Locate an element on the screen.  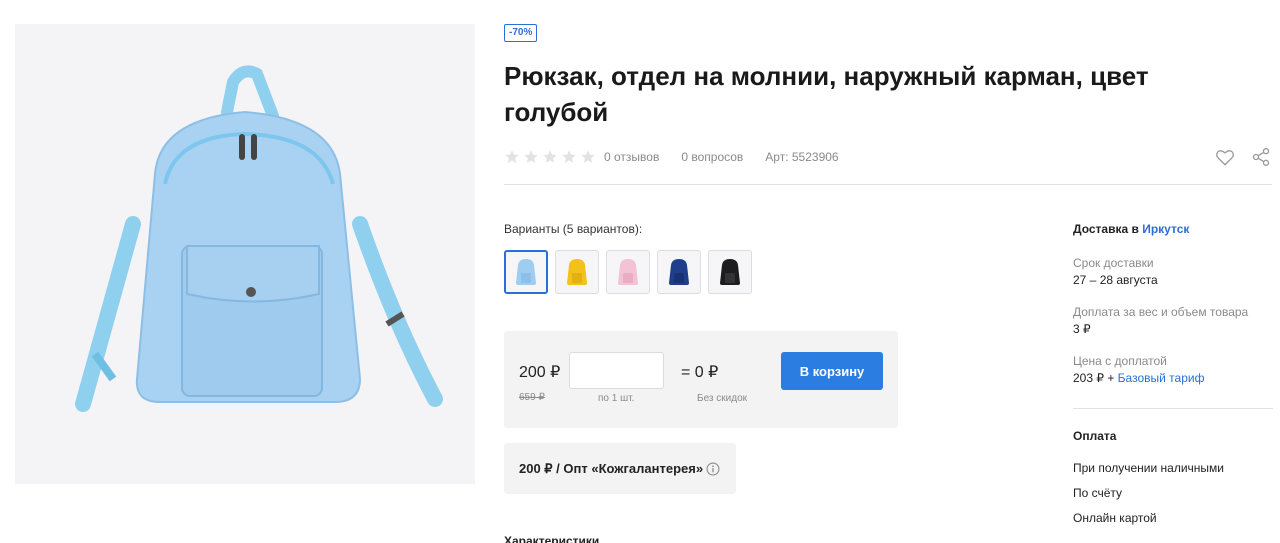
wholesale-price: 200 ₽ / Опт «Кожгалантерея» is located at coordinates (620, 468).